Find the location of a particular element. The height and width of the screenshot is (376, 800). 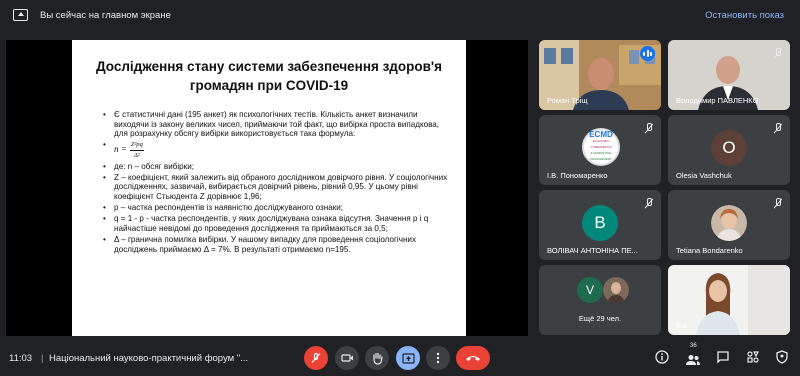

avatar: O is located at coordinates (729, 148).